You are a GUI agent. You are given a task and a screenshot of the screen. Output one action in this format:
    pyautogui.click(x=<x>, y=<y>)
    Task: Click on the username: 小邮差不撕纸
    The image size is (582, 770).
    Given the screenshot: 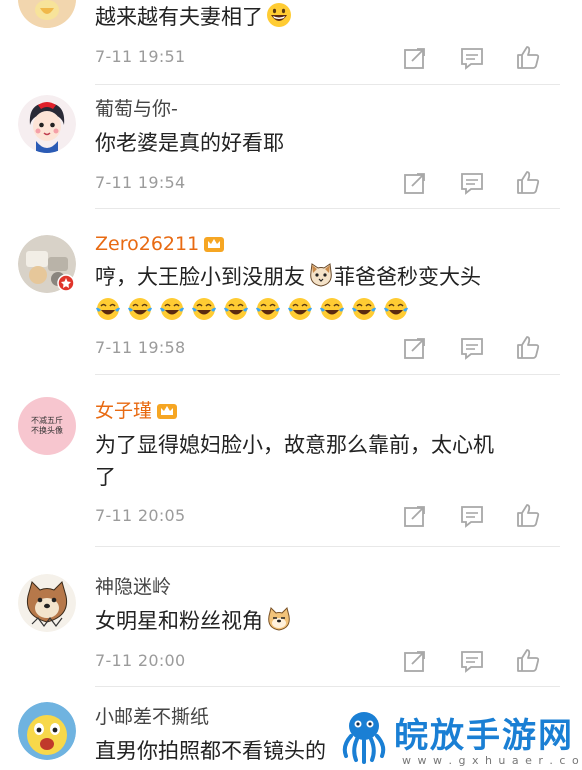 What is the action you would take?
    pyautogui.click(x=152, y=717)
    